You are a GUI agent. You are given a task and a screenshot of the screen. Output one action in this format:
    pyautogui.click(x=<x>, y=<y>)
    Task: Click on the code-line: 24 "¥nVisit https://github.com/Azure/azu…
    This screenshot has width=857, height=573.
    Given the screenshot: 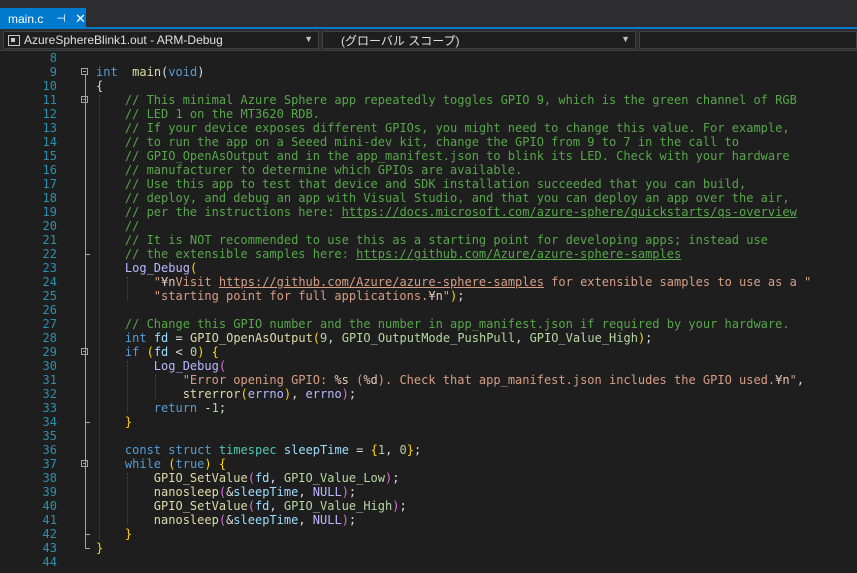 What is the action you would take?
    pyautogui.click(x=437, y=282)
    